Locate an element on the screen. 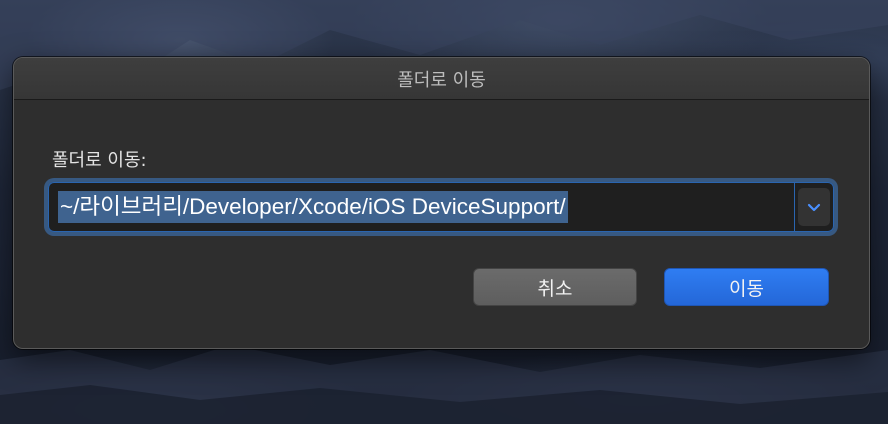  chevron-down-icon is located at coordinates (814, 207).